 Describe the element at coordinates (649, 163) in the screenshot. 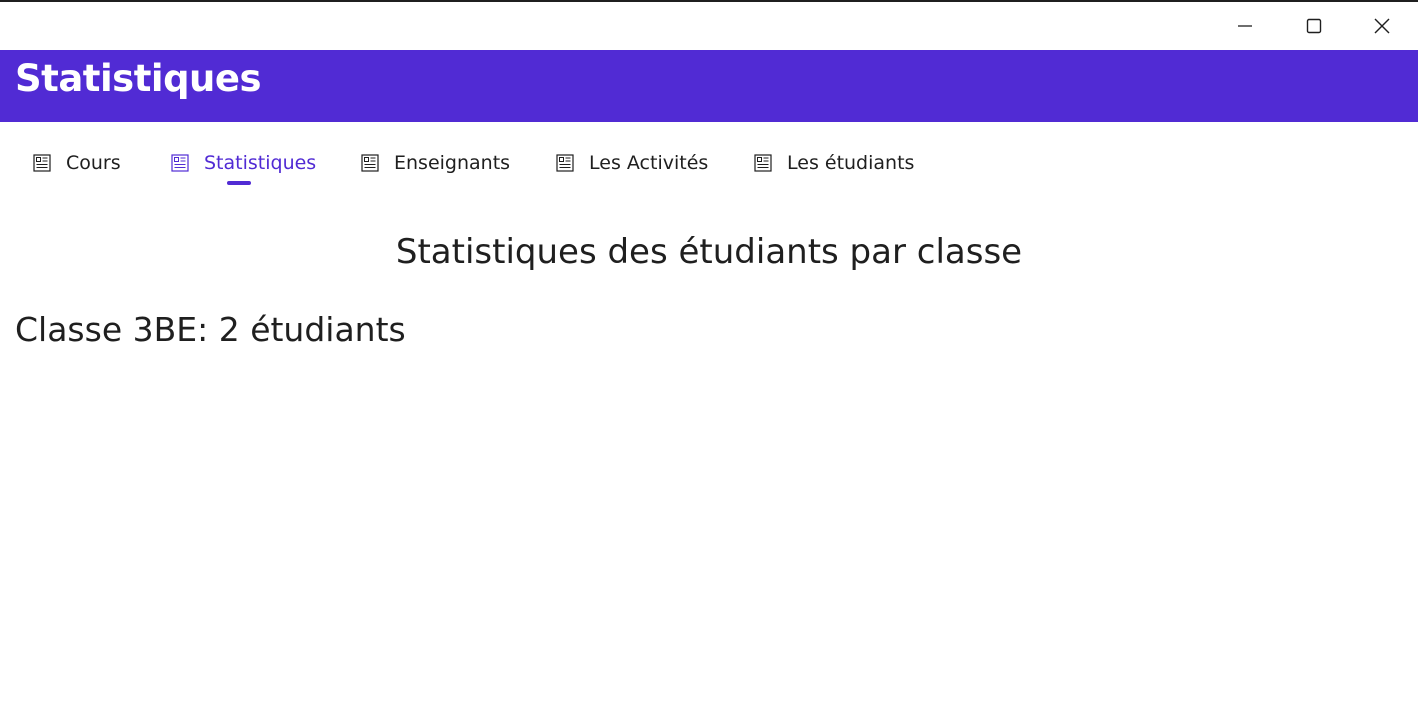

I see `tab-label: Les Activités` at that location.